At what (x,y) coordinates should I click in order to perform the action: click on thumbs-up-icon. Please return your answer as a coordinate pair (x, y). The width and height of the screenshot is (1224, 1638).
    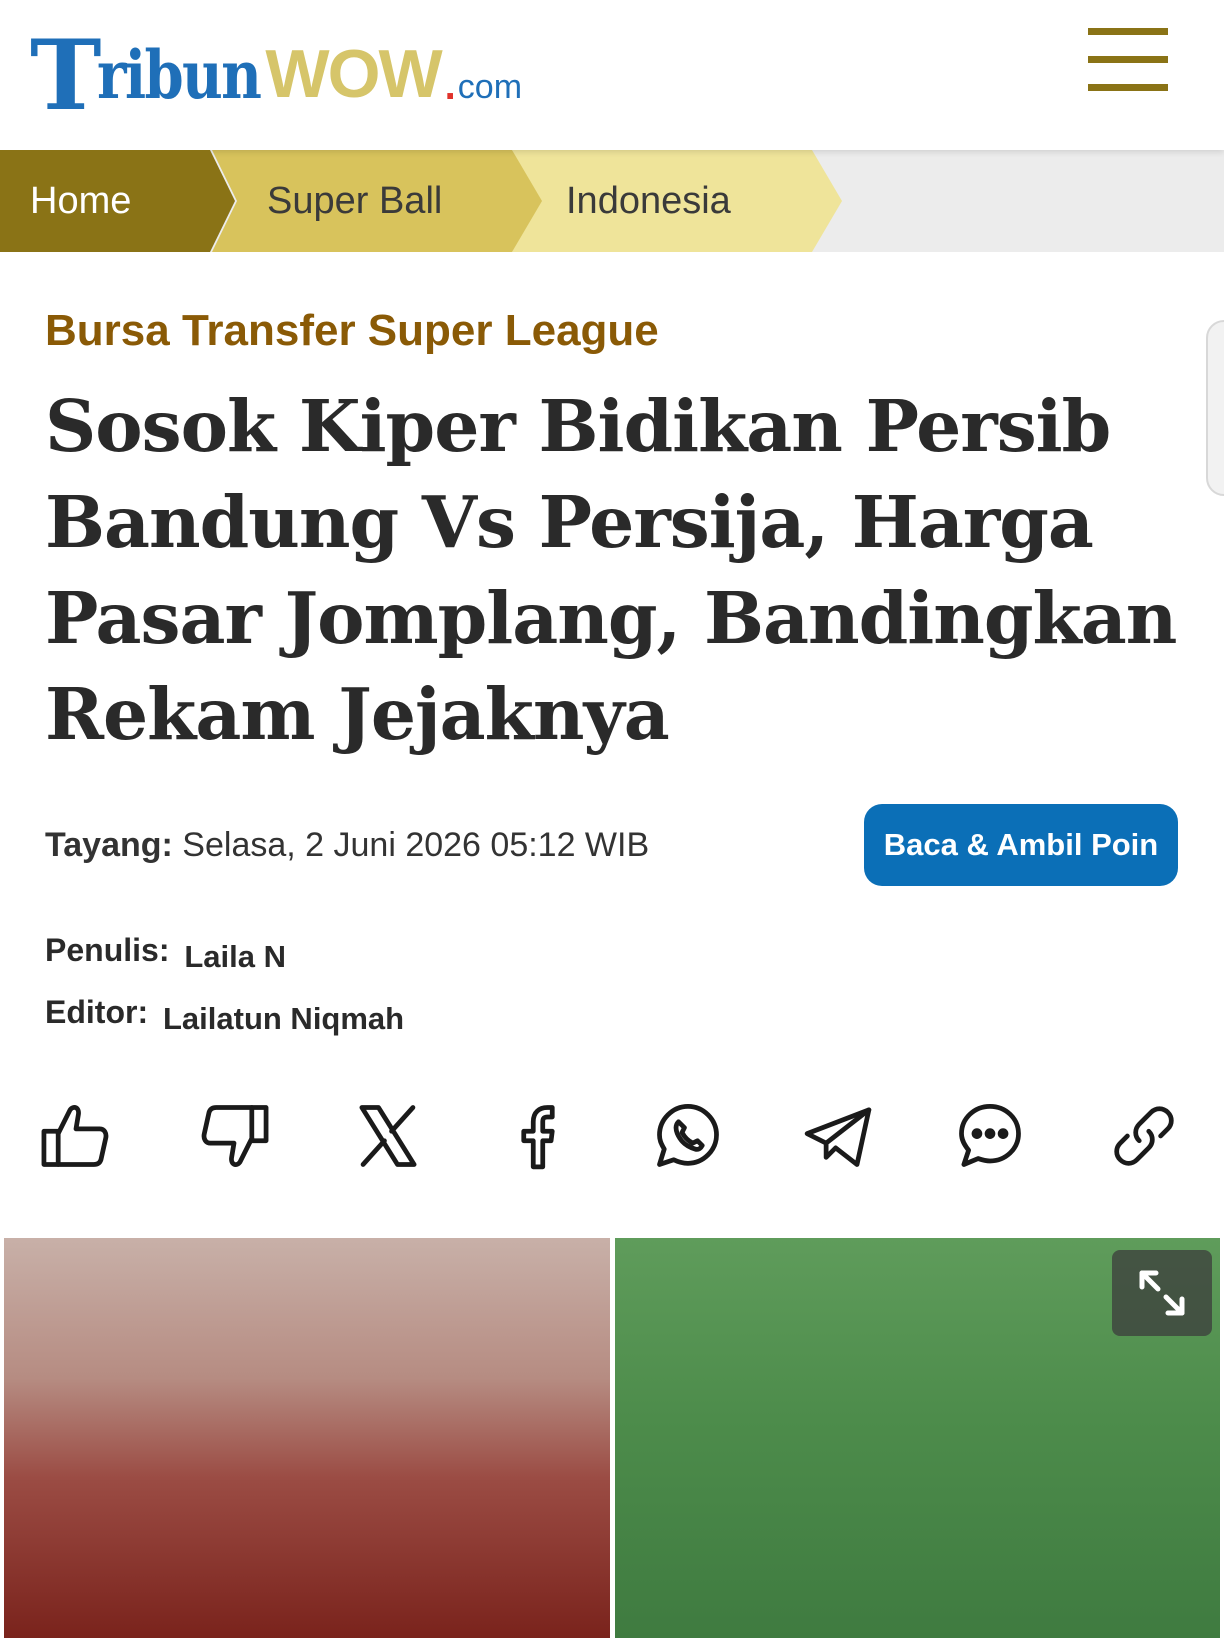
    Looking at the image, I should click on (76, 1136).